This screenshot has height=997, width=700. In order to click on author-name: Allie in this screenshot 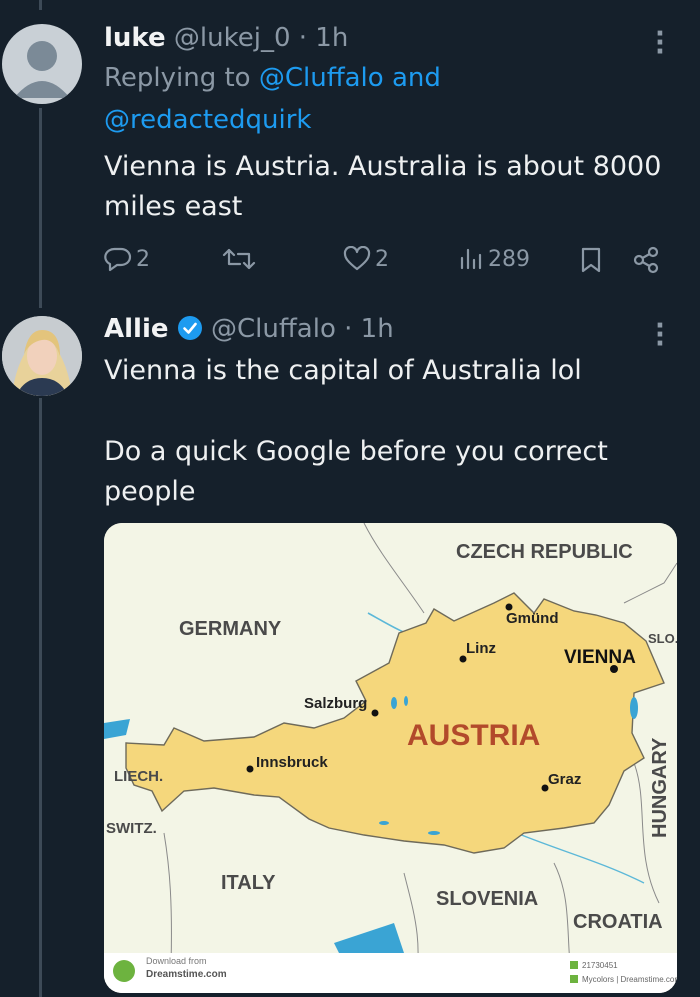, I will do `click(136, 329)`.